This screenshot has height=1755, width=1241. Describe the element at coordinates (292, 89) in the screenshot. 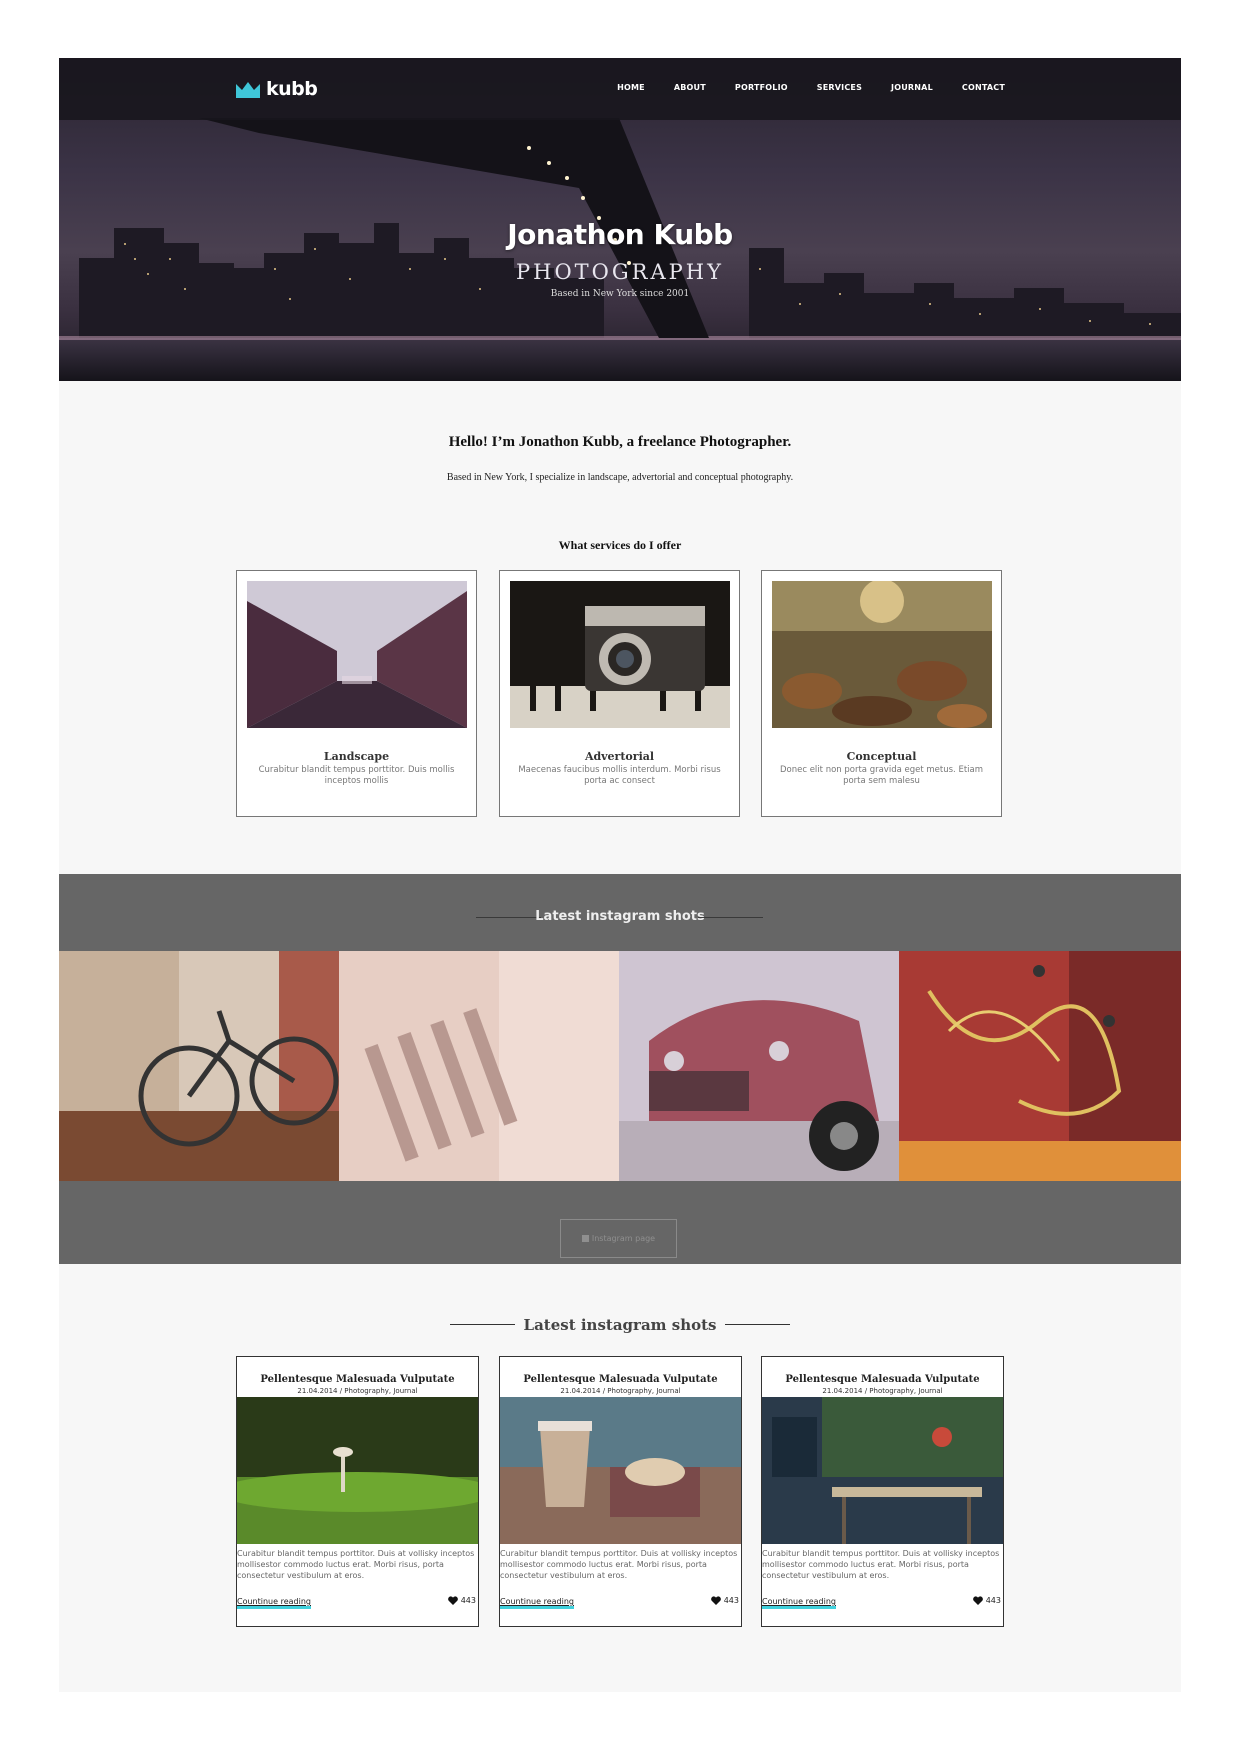

I see `logo-text: kubb` at that location.